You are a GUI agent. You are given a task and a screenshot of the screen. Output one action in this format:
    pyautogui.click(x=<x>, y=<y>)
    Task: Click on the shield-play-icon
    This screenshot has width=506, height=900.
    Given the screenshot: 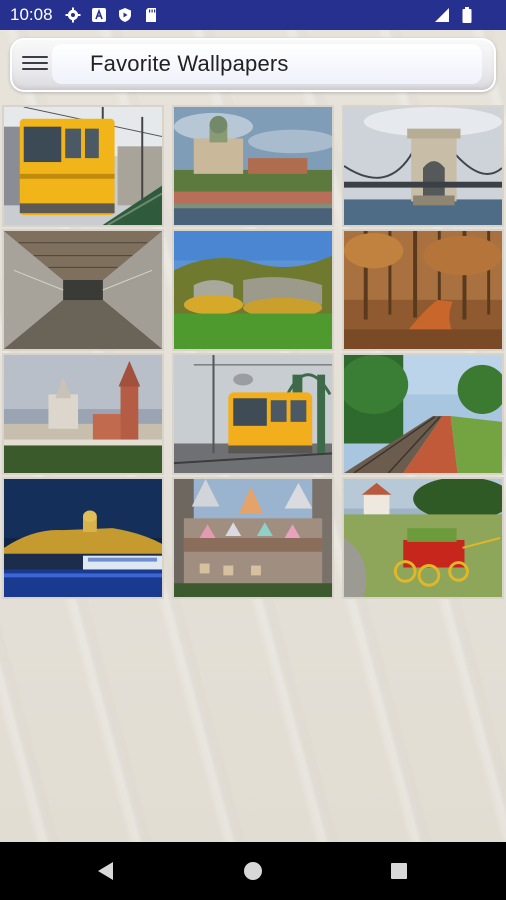 What is the action you would take?
    pyautogui.click(x=125, y=15)
    